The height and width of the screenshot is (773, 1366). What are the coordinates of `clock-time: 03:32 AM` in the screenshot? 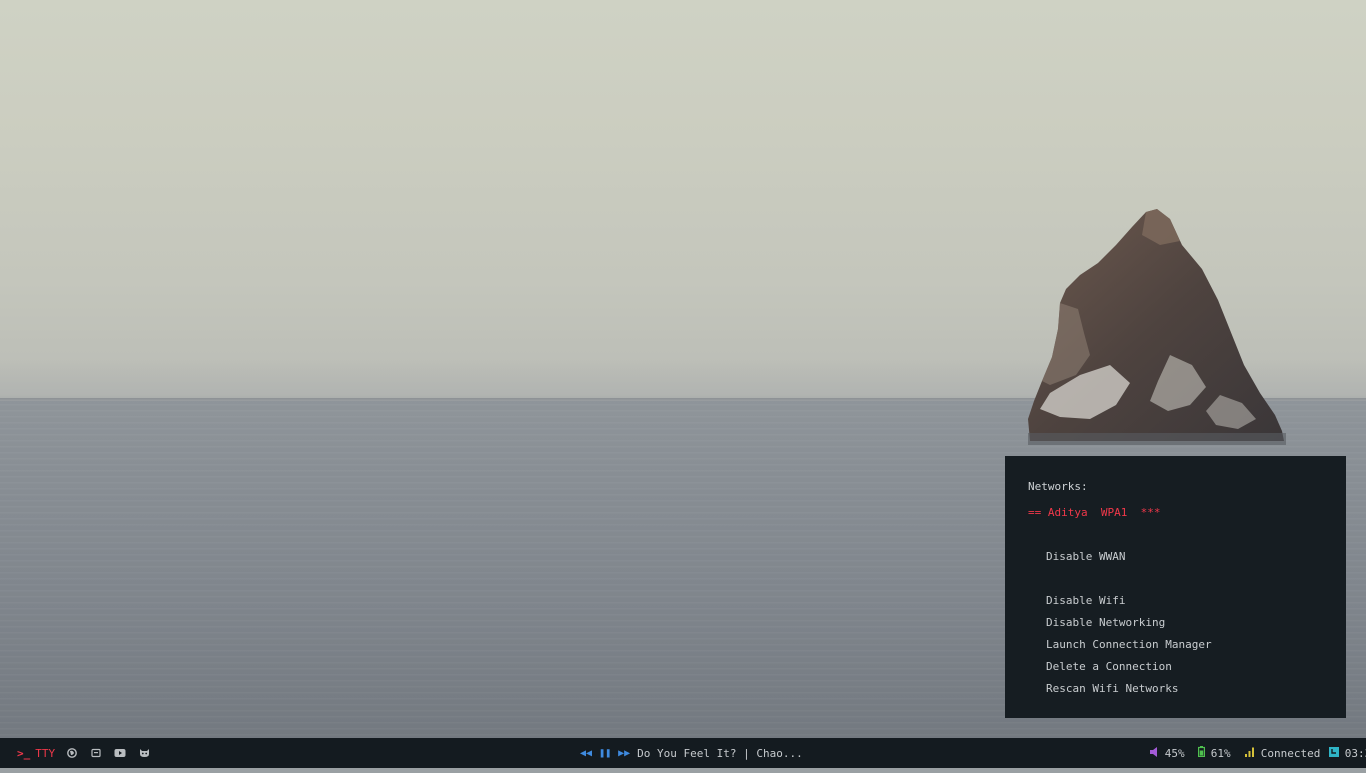 It's located at (1355, 753).